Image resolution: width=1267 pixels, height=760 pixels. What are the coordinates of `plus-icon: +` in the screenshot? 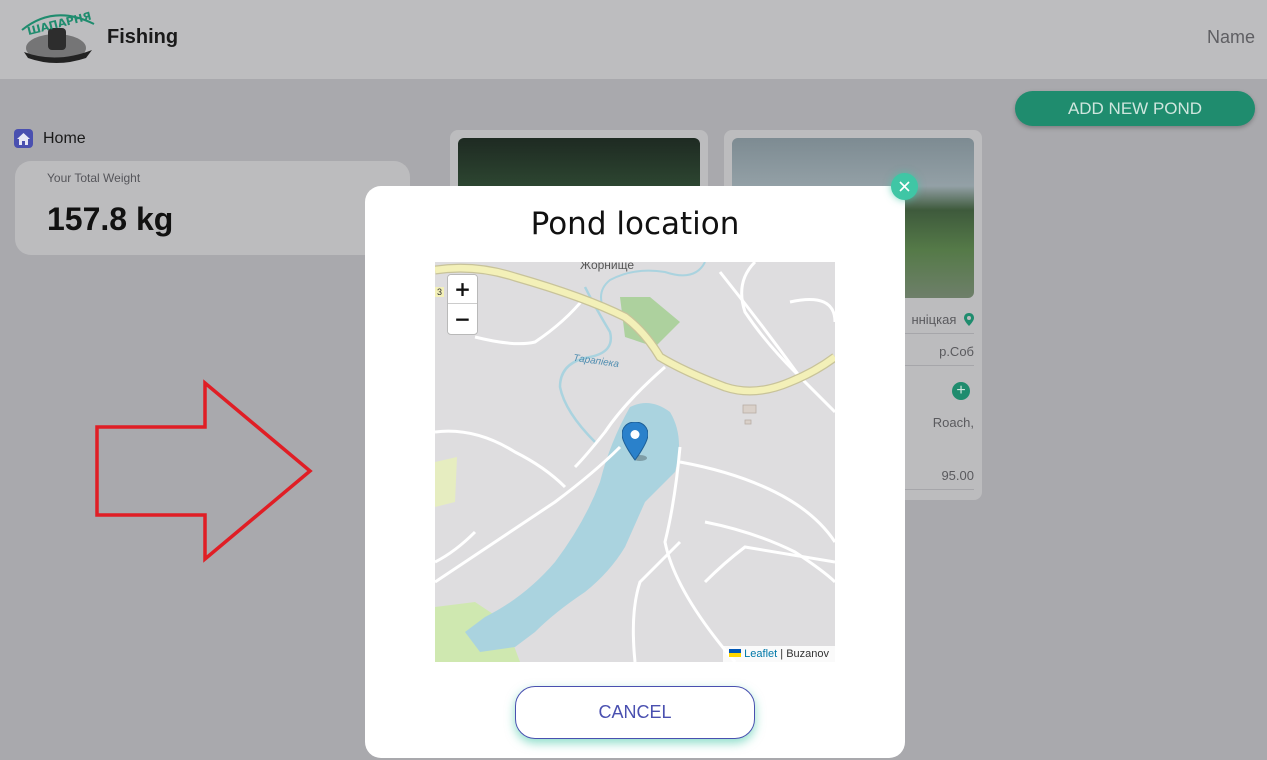 It's located at (961, 391).